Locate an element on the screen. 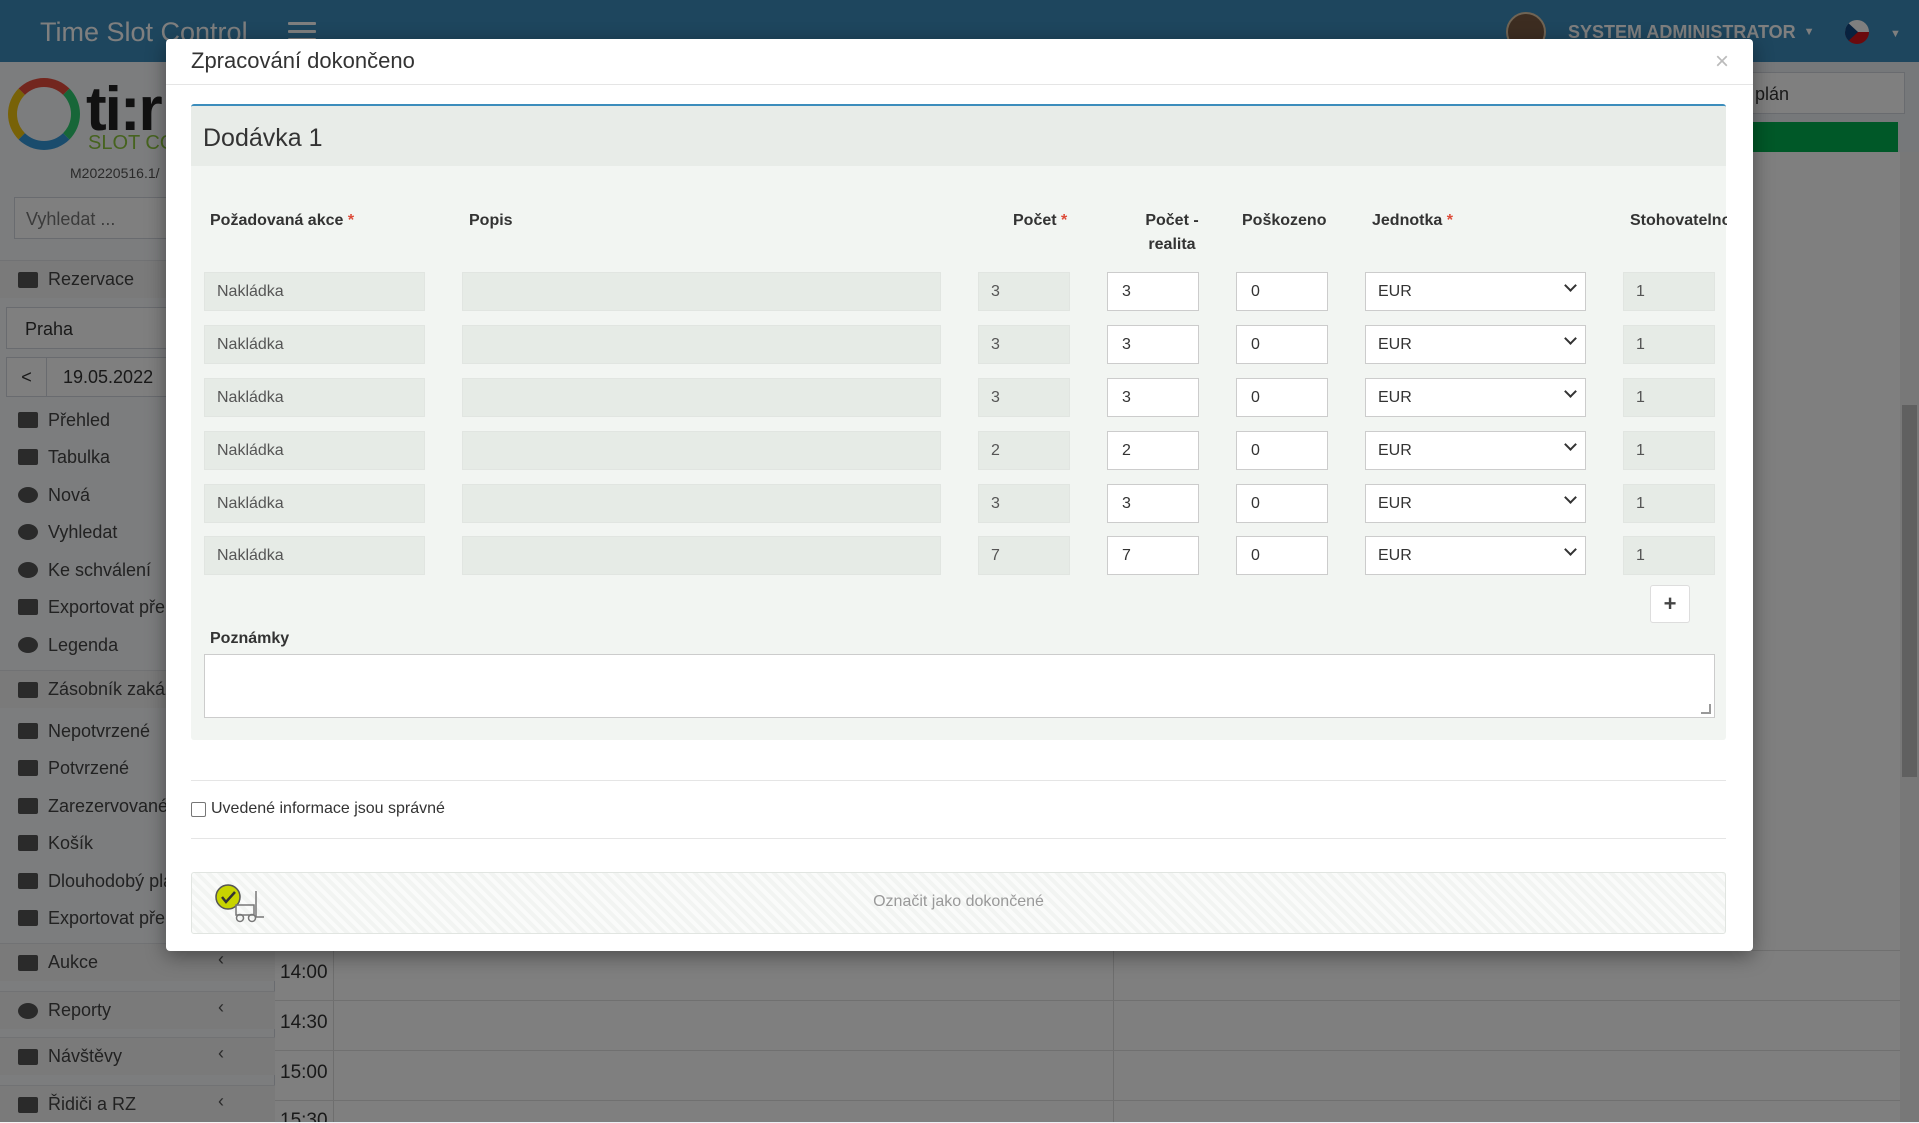 This screenshot has height=1123, width=1919. column-header-damaged: Poškozeno is located at coordinates (1284, 220).